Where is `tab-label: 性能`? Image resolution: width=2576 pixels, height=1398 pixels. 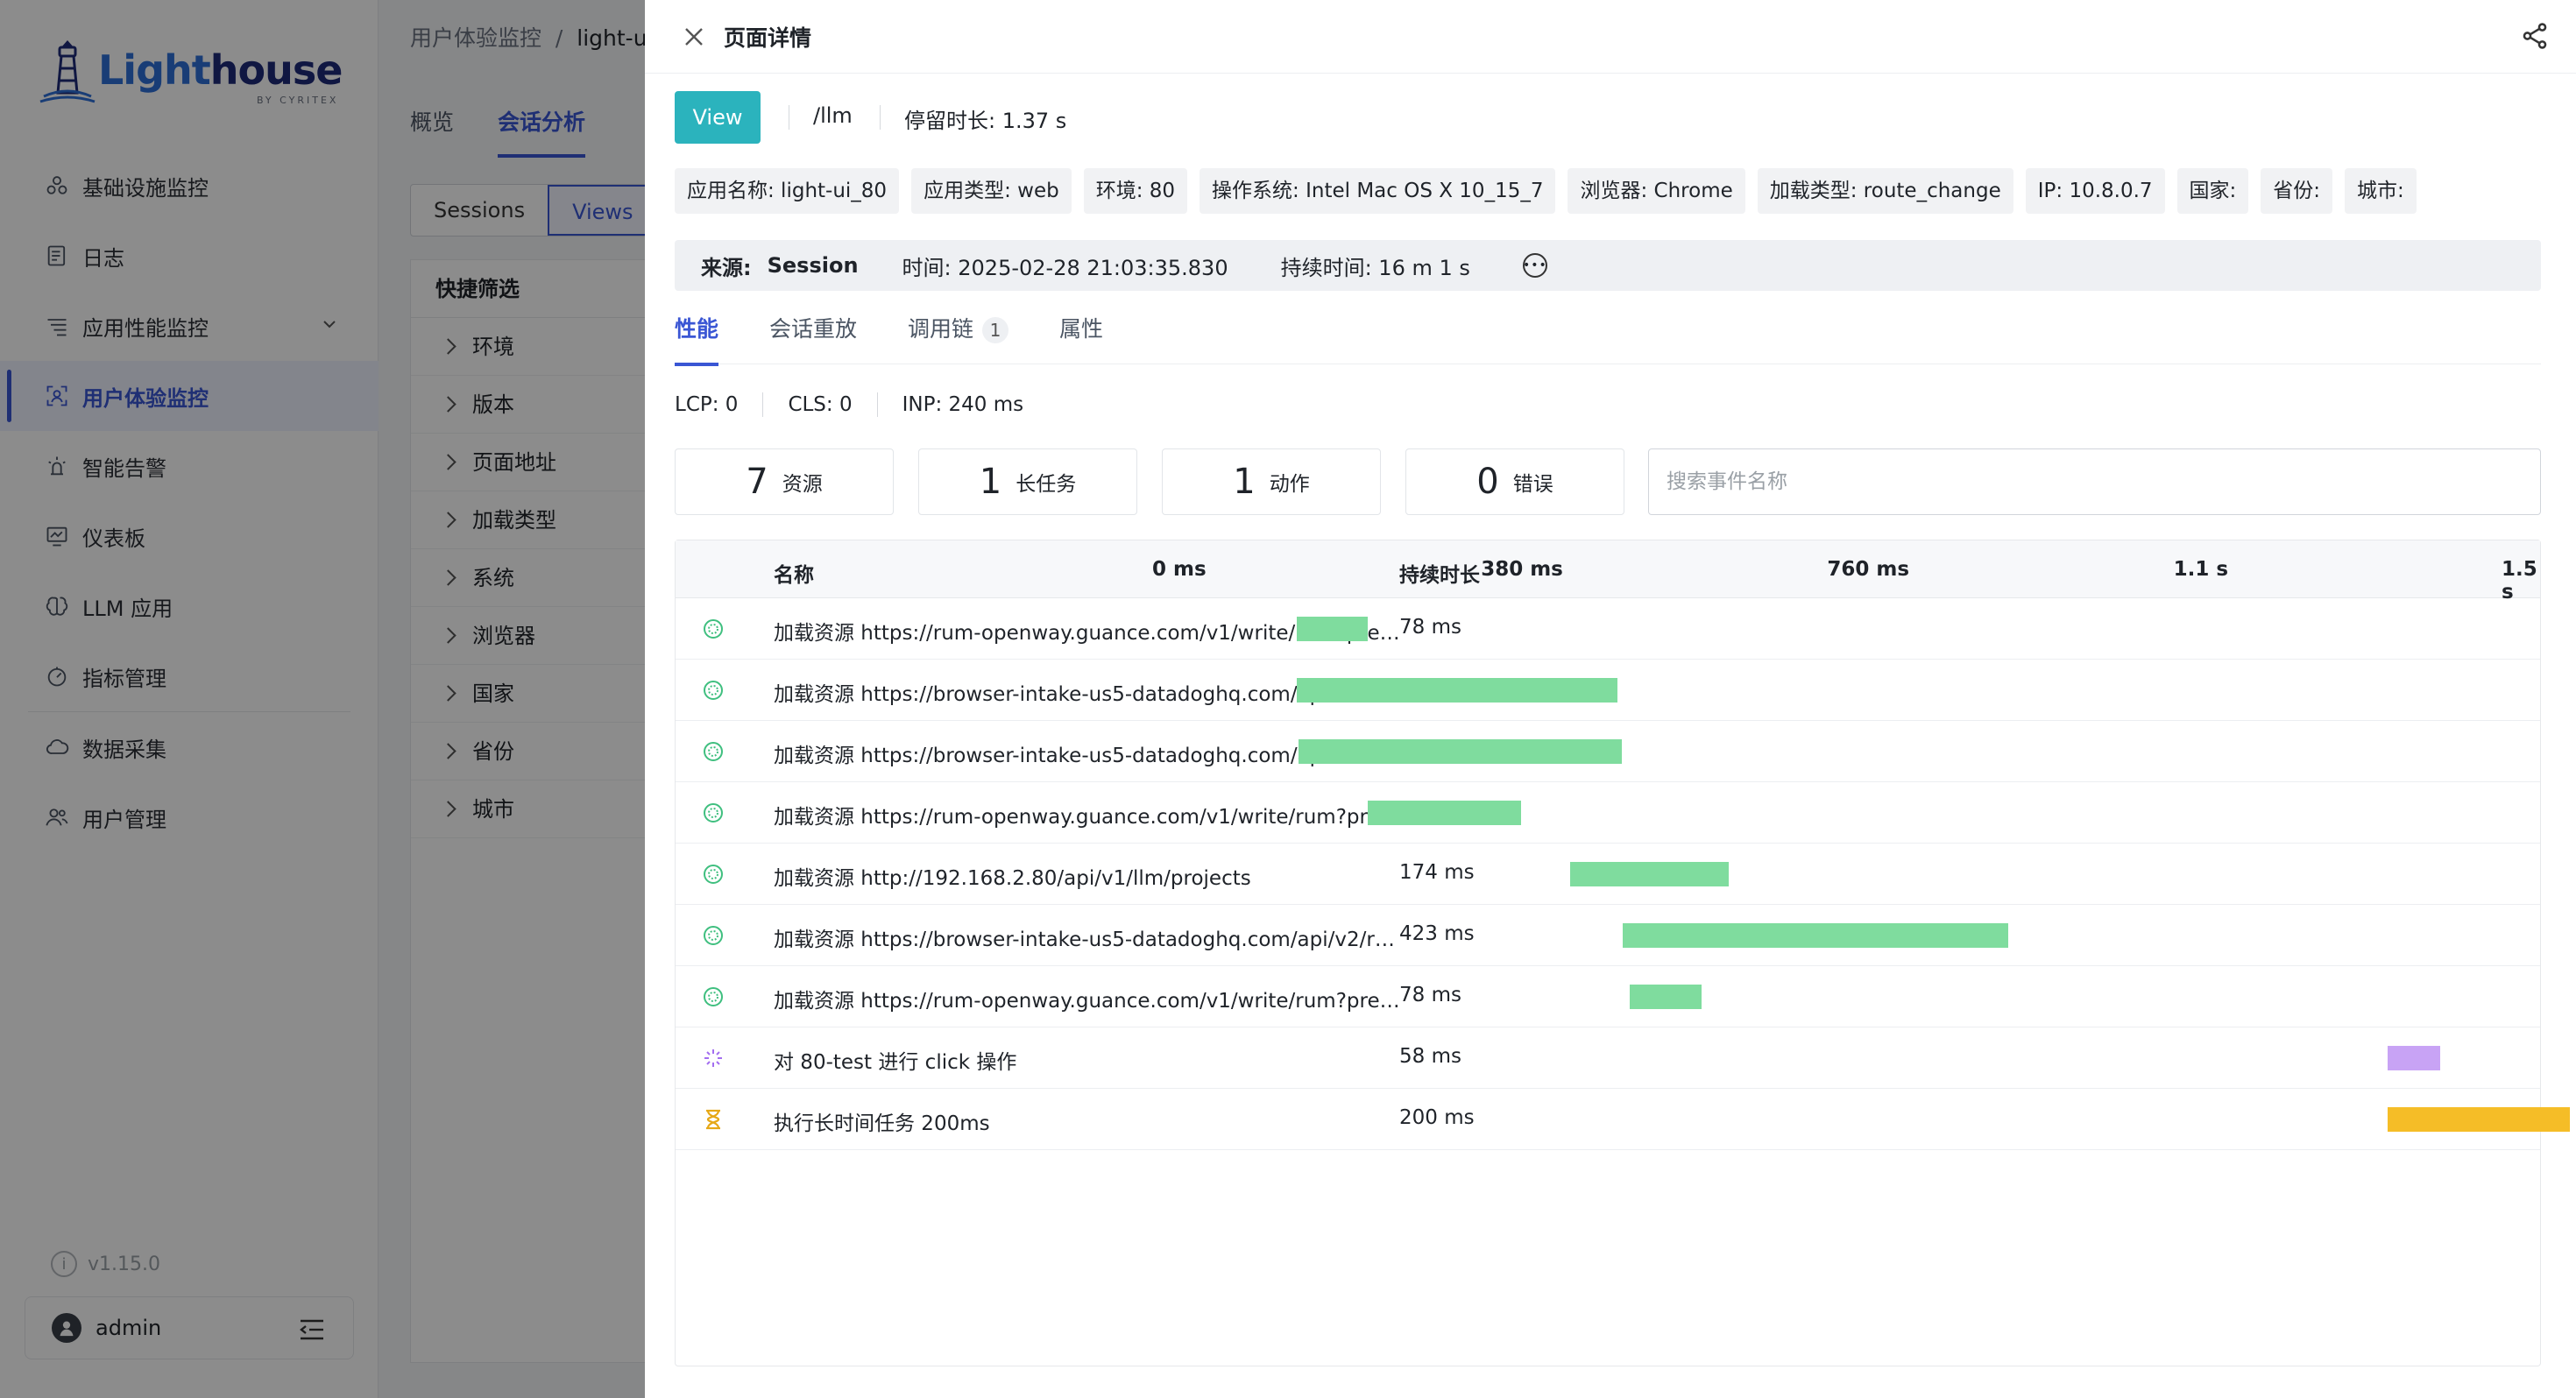 tab-label: 性能 is located at coordinates (697, 329).